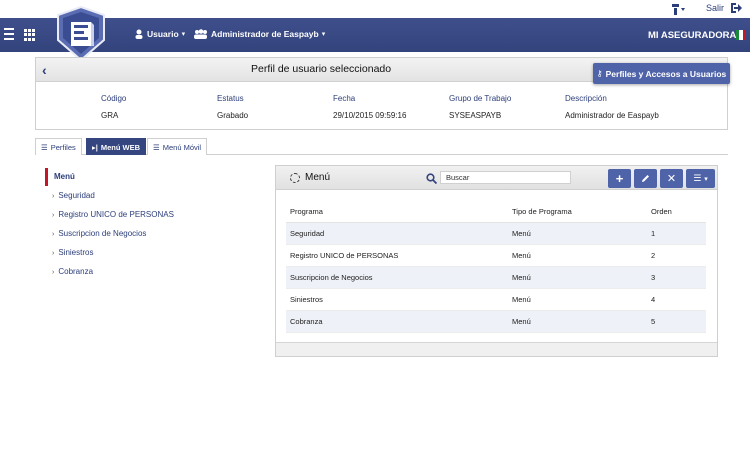 This screenshot has width=750, height=467. Describe the element at coordinates (577, 212) in the screenshot. I see `column-header-tipo: Tipo de Programa` at that location.